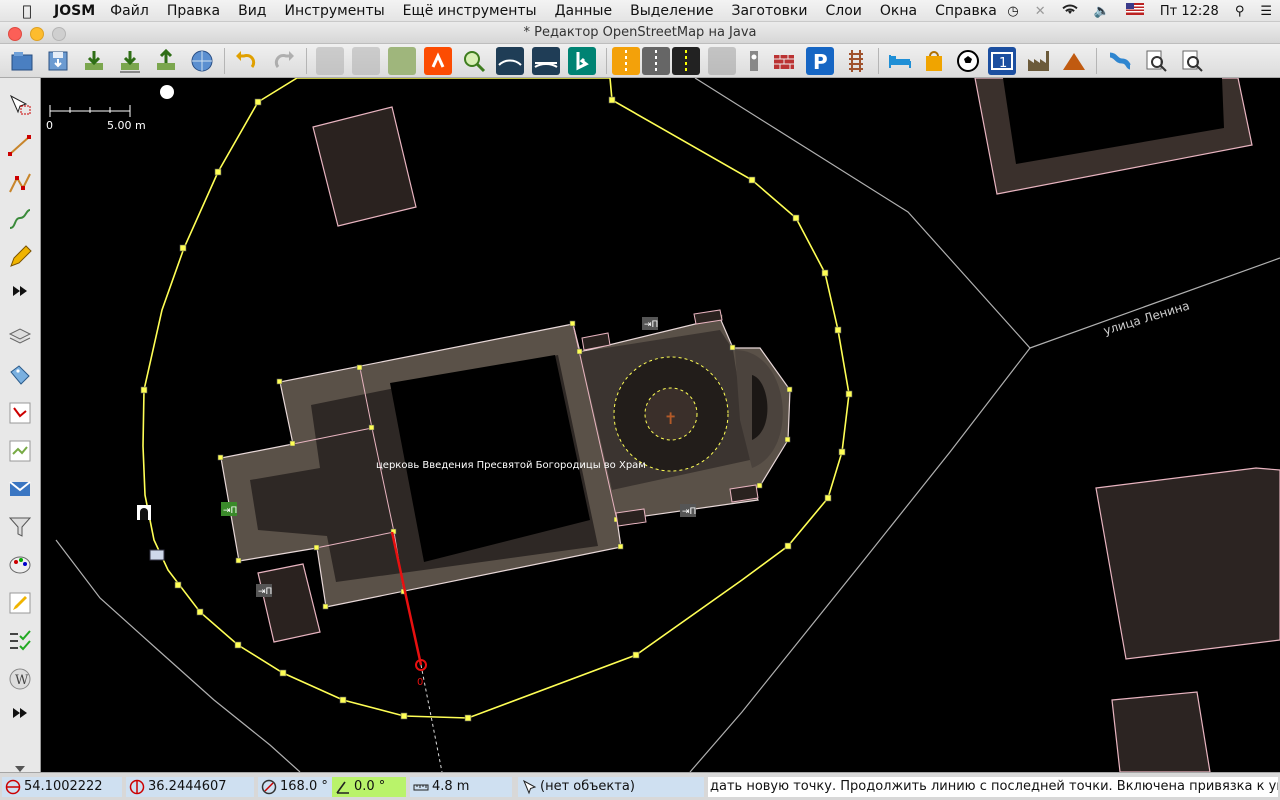 Image resolution: width=1280 pixels, height=800 pixels. I want to click on building-north, so click(364, 166).